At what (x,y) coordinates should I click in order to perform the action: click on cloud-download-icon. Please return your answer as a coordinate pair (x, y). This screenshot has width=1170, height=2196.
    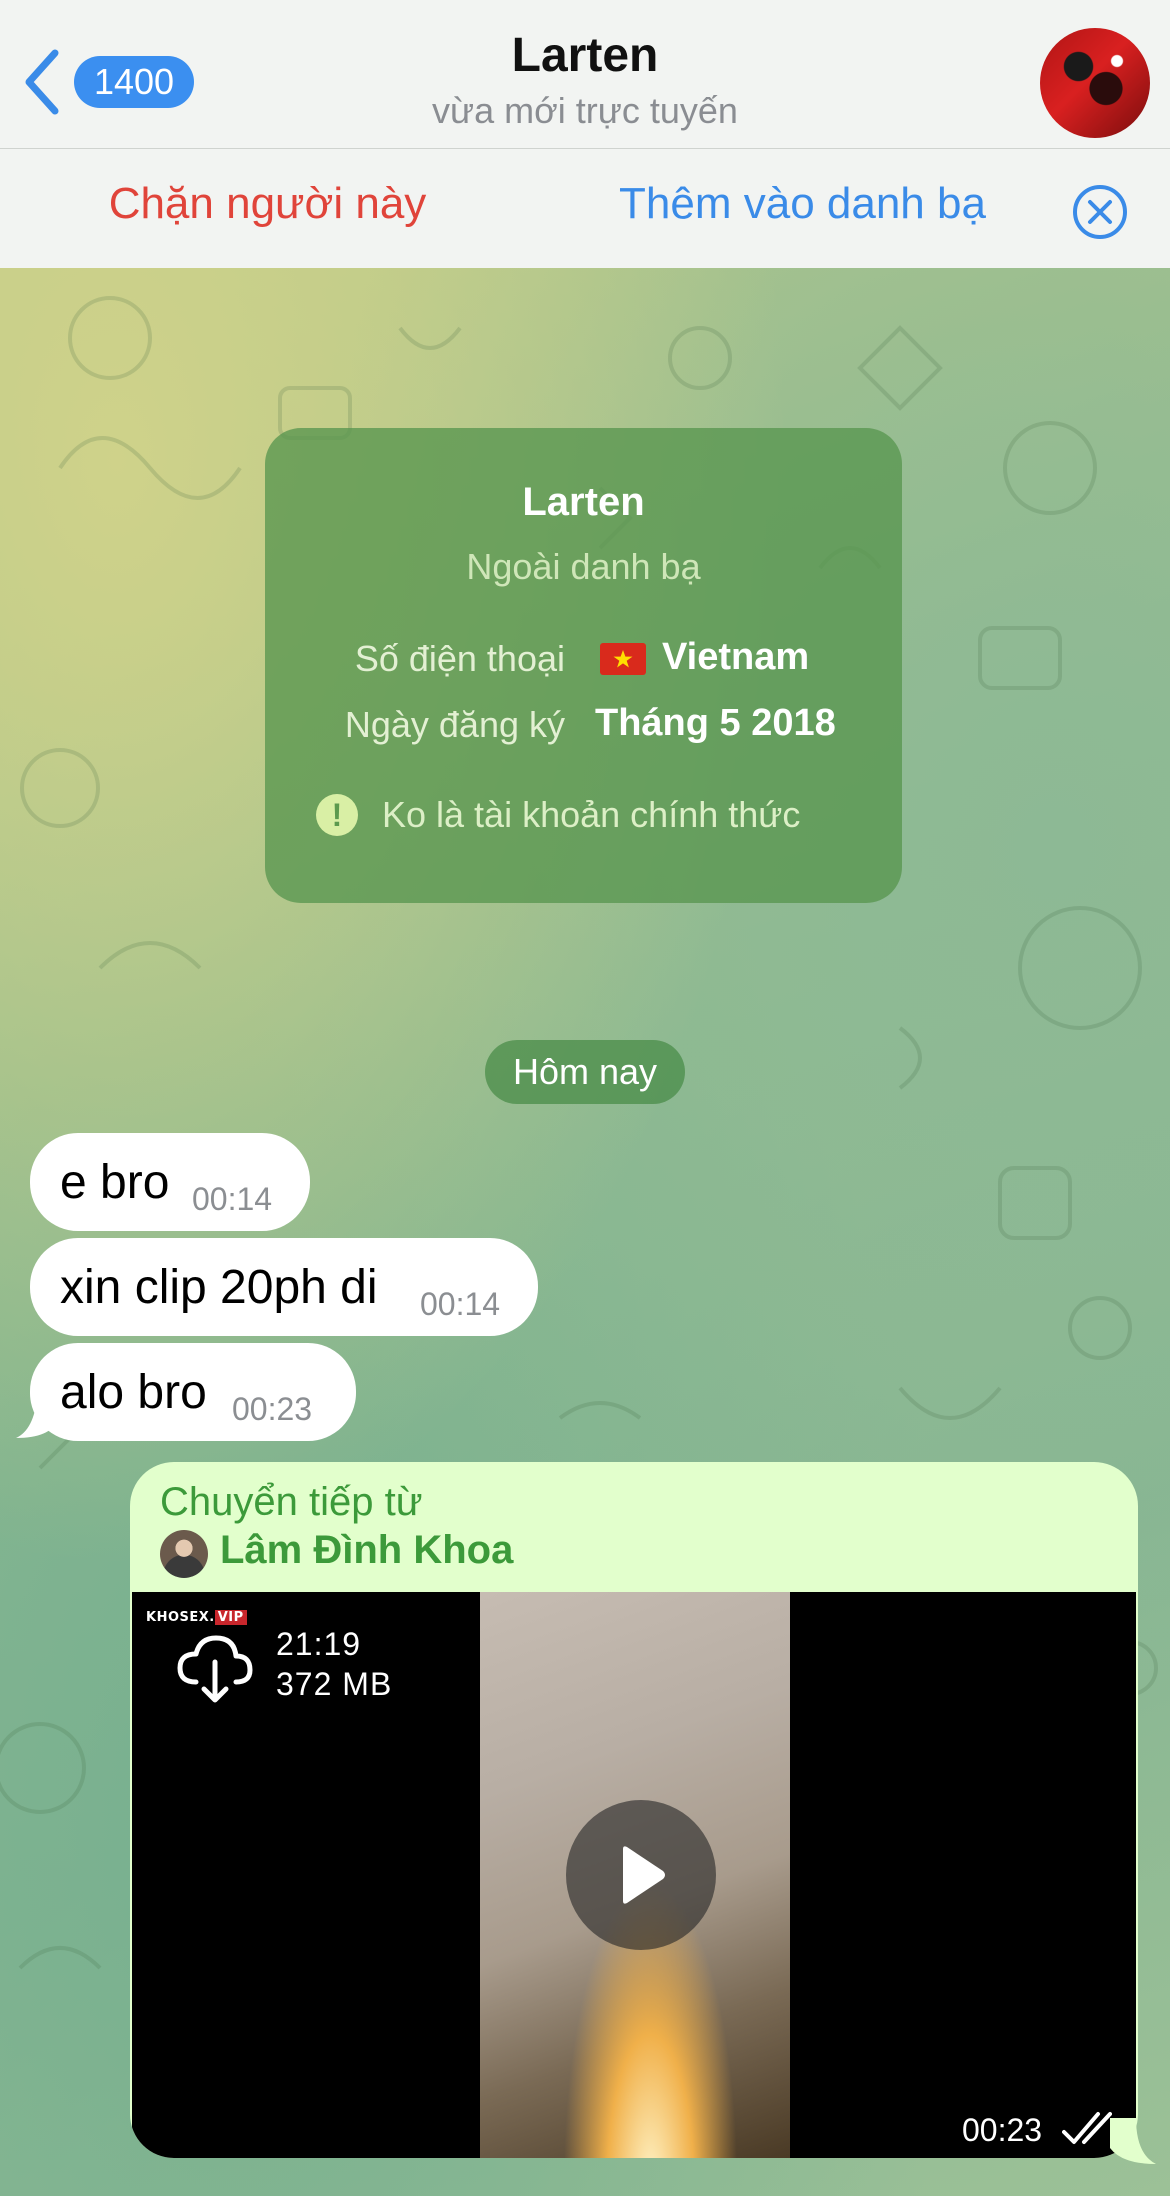
    Looking at the image, I should click on (214, 1666).